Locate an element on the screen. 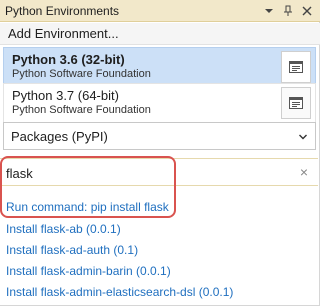 This screenshot has width=320, height=306. environment-name: Python 3.6 (32-bit) is located at coordinates (68, 59).